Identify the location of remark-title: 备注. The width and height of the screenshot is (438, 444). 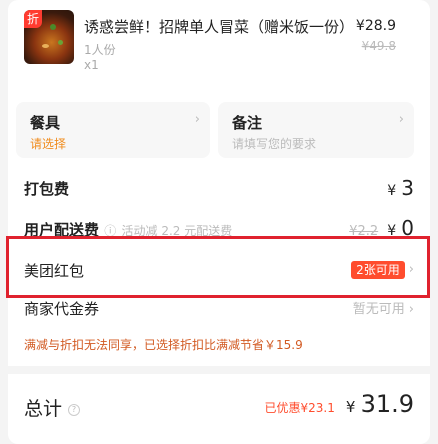
(247, 123).